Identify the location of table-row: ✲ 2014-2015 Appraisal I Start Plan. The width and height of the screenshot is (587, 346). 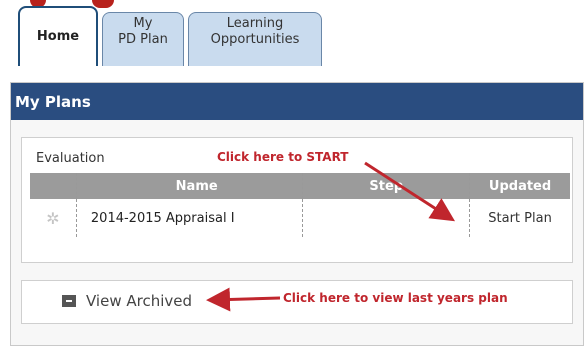
(300, 218).